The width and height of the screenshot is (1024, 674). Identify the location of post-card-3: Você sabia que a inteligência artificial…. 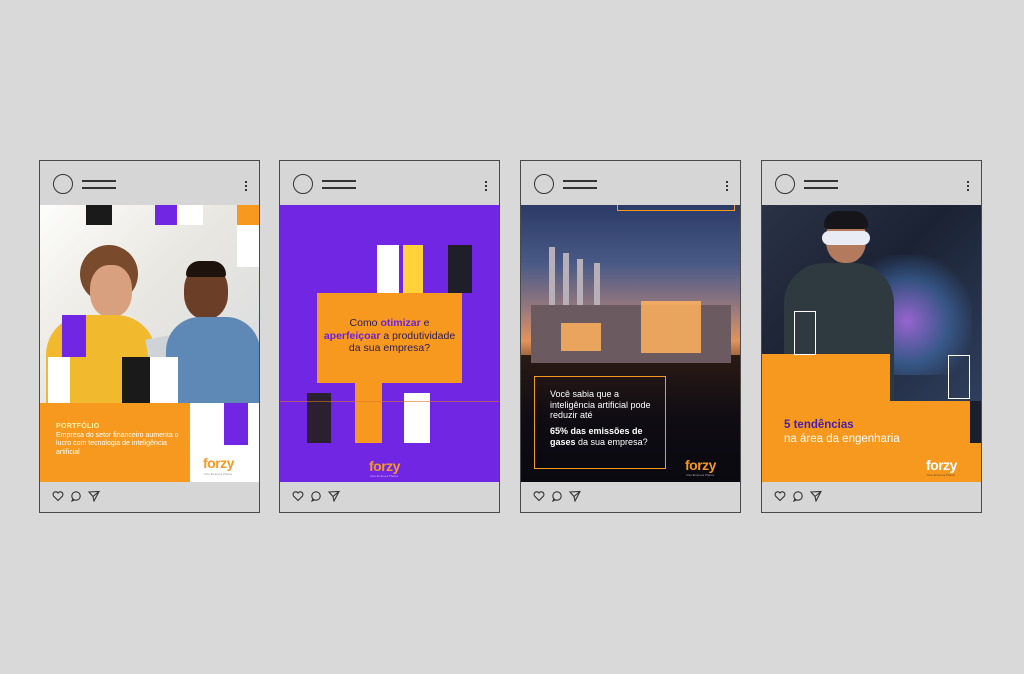
(630, 336).